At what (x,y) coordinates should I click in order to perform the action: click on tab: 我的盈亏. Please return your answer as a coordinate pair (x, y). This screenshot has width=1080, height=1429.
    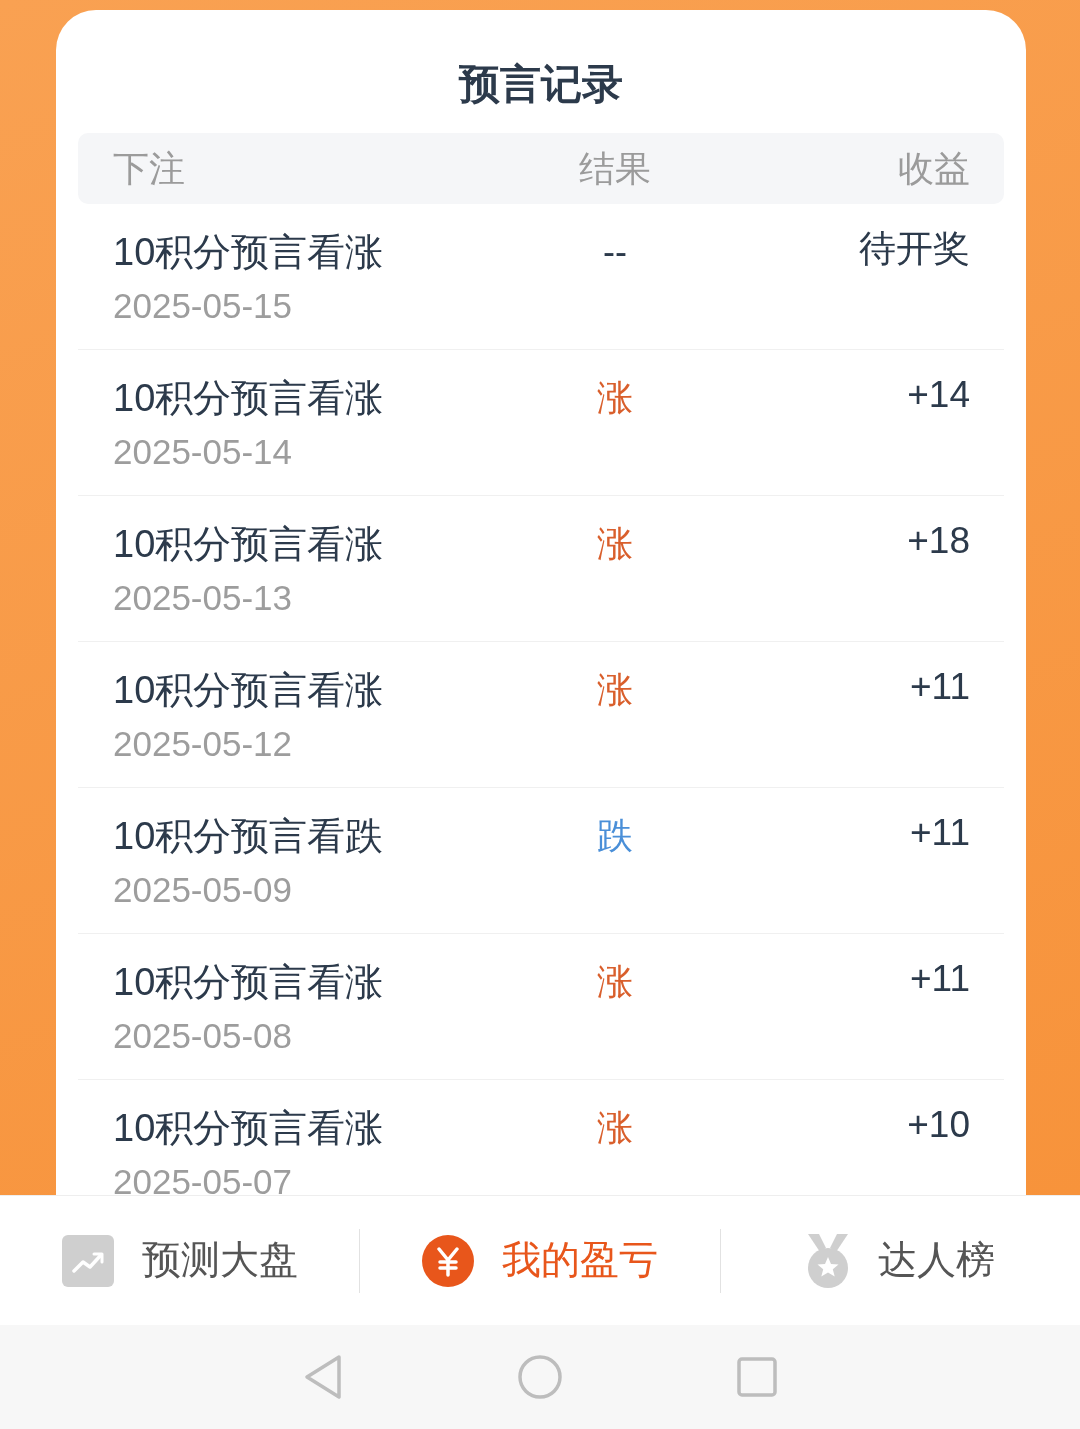
    Looking at the image, I should click on (540, 1260).